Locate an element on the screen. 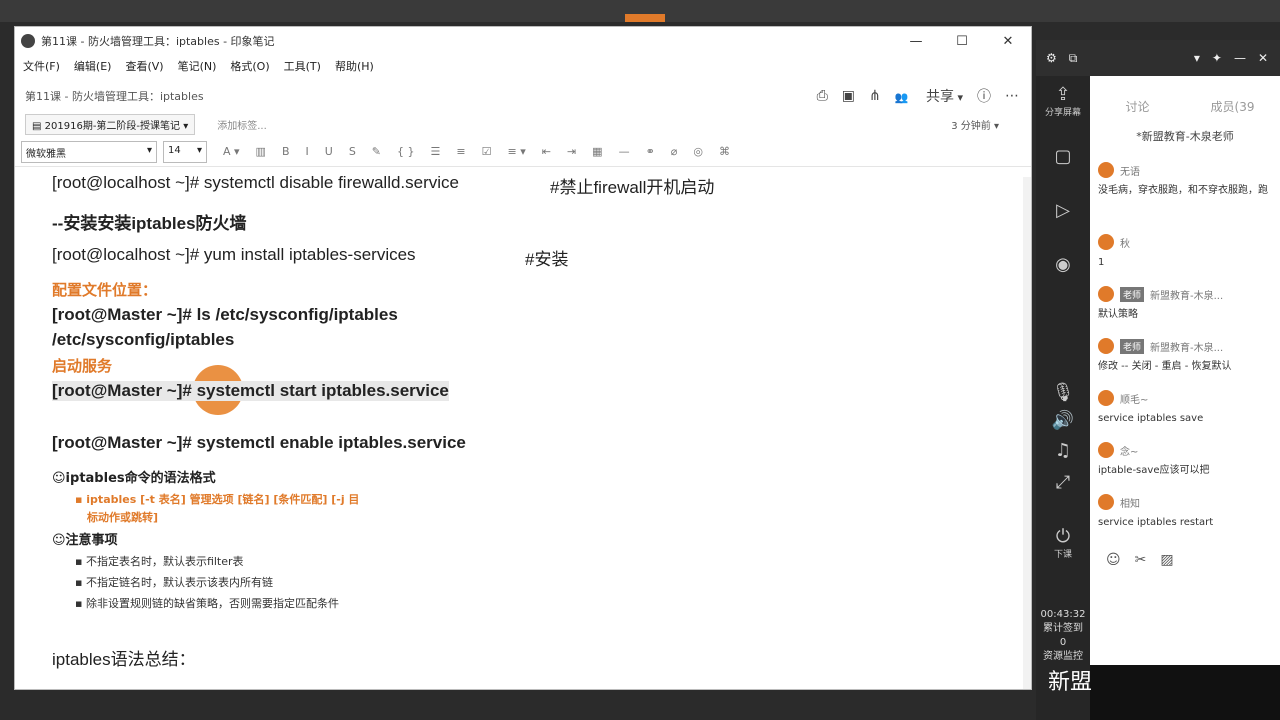 This screenshot has width=1280, height=720. heading-install: --安装安装iptables防火墙 is located at coordinates (149, 223).